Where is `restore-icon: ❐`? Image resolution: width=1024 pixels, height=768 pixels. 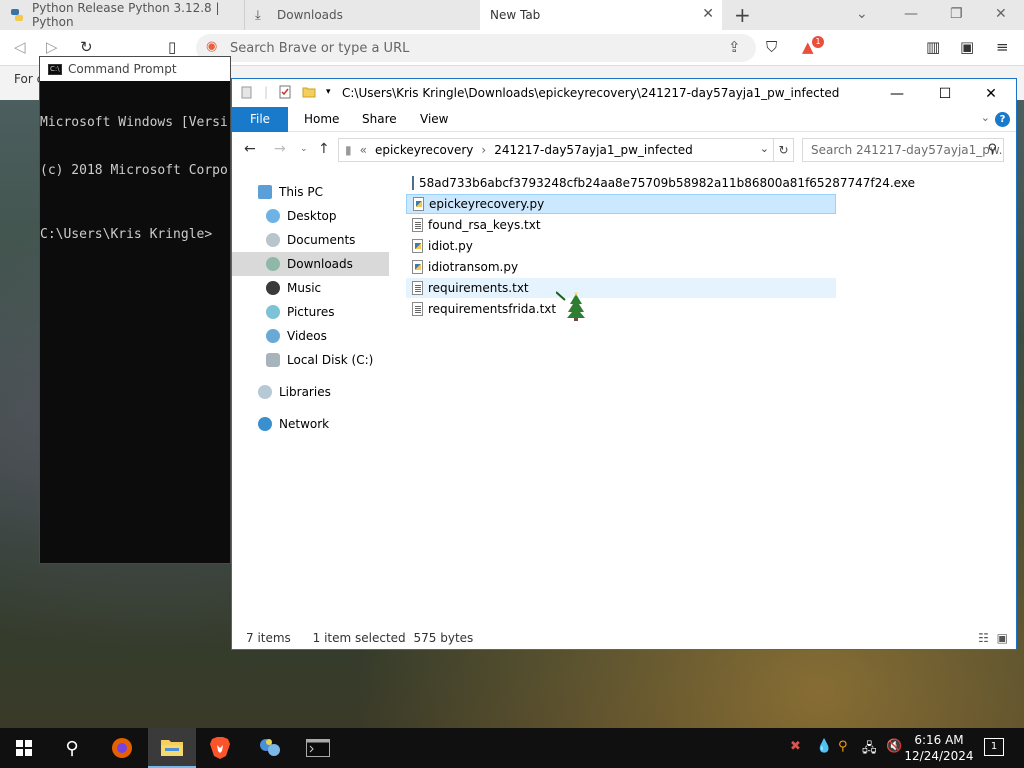 restore-icon: ❐ is located at coordinates (956, 14).